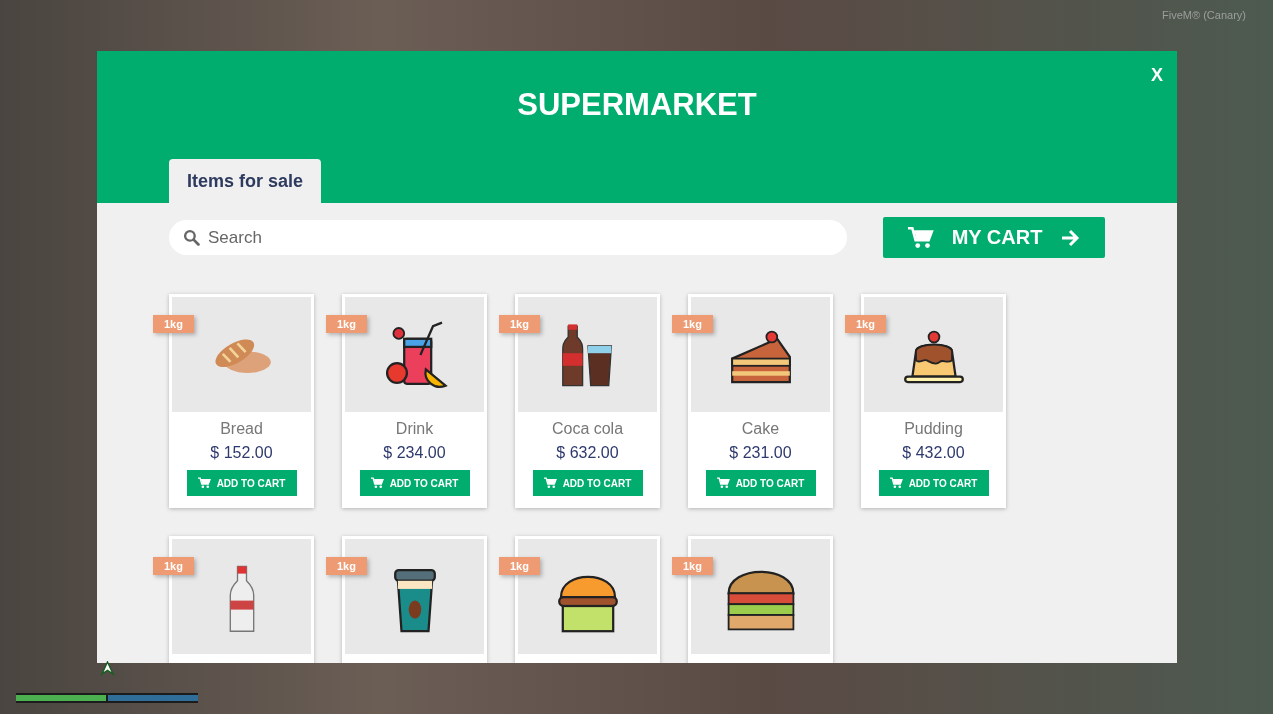 The width and height of the screenshot is (1273, 714). What do you see at coordinates (241, 429) in the screenshot?
I see `product-name: Bread` at bounding box center [241, 429].